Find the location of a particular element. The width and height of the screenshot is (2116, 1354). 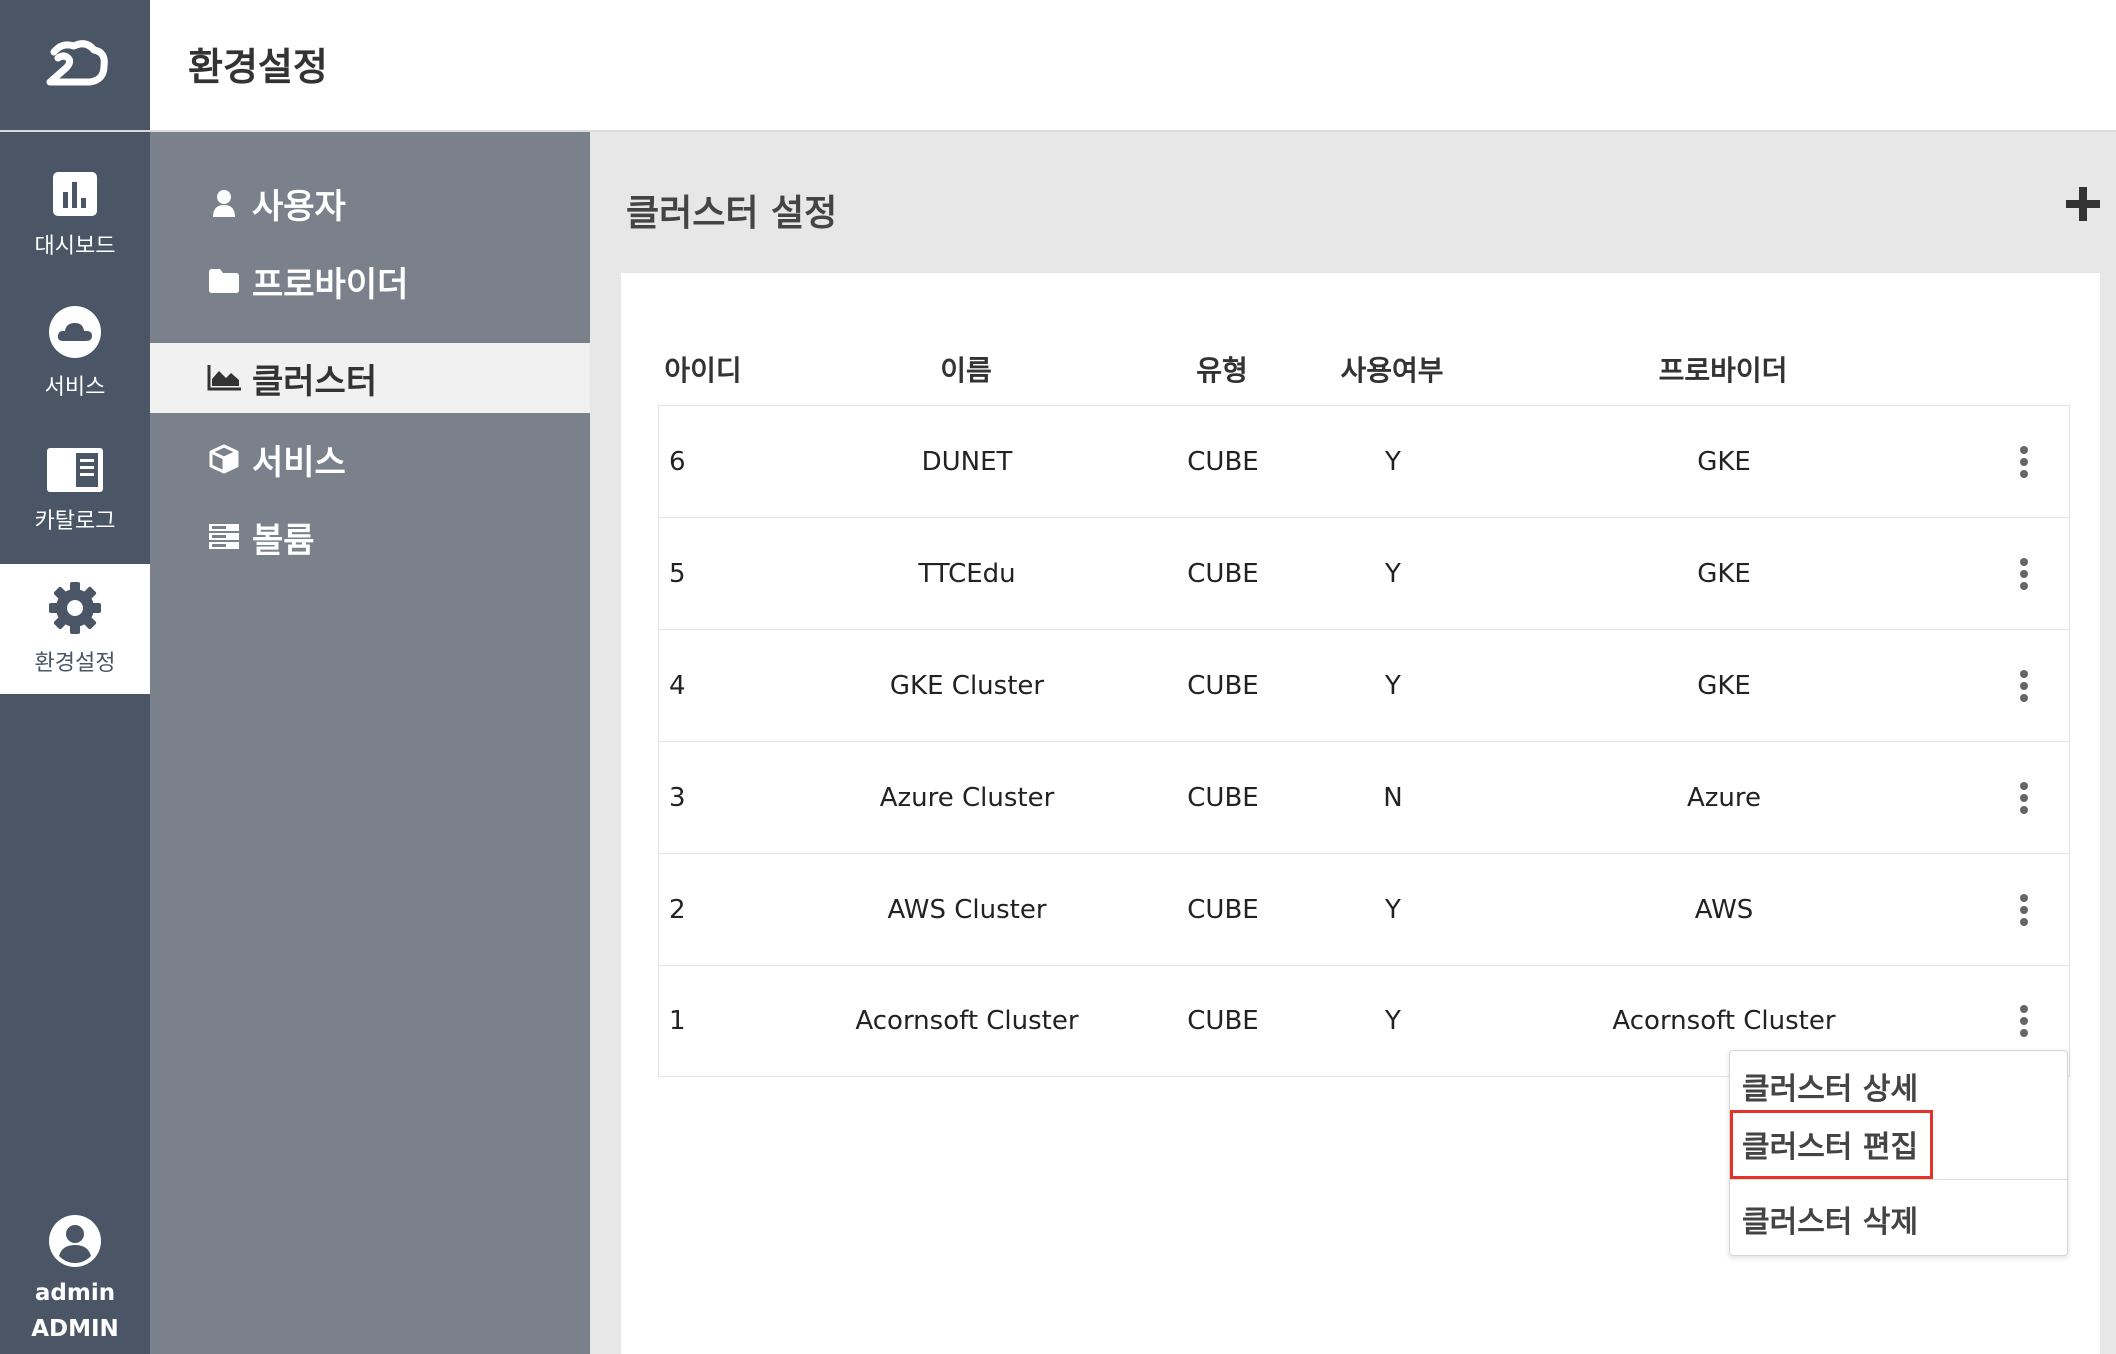

rail-item-service: 서비스 is located at coordinates (75, 353).